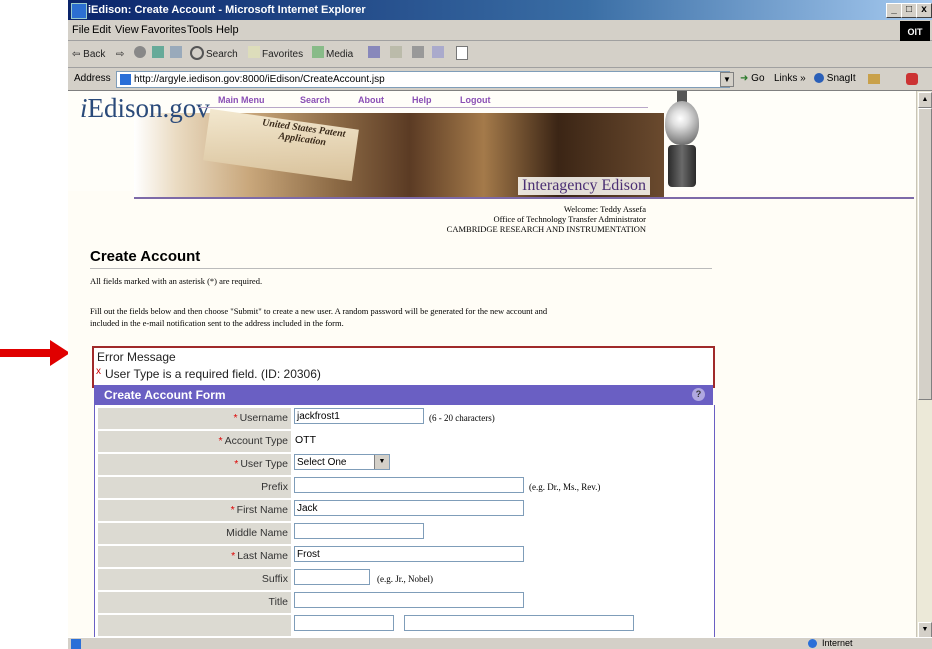 This screenshot has width=932, height=649. I want to click on snagit-capture-icon, so click(874, 79).